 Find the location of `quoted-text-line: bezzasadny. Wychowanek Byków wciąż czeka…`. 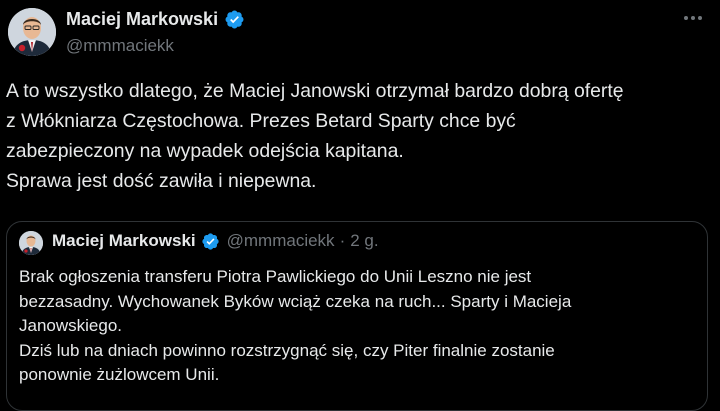

quoted-text-line: bezzasadny. Wychowanek Byków wciąż czeka… is located at coordinates (295, 301).